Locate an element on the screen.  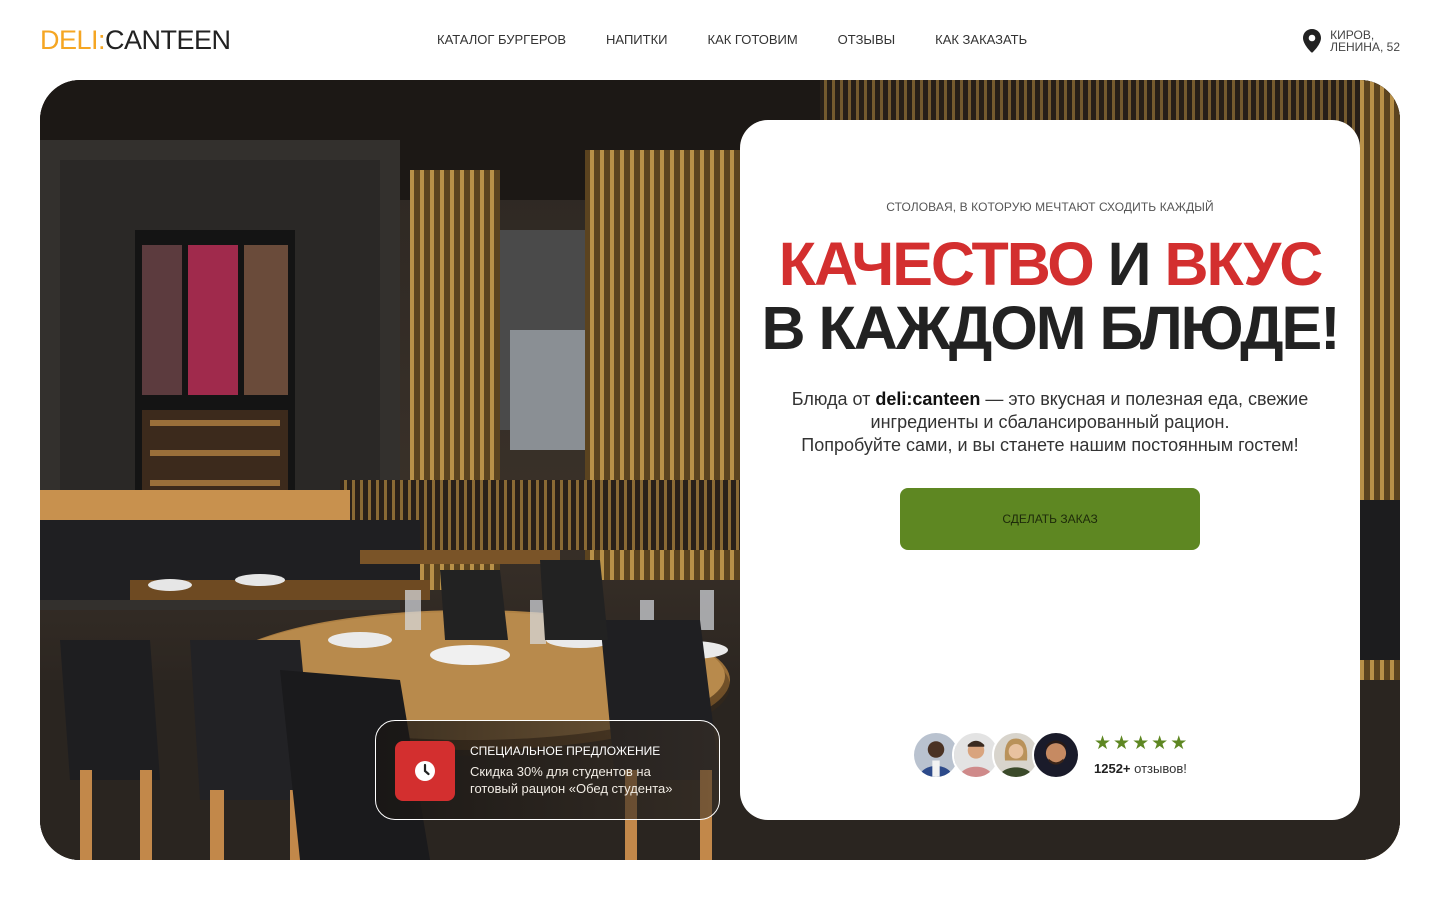
clock-icon is located at coordinates (425, 771).